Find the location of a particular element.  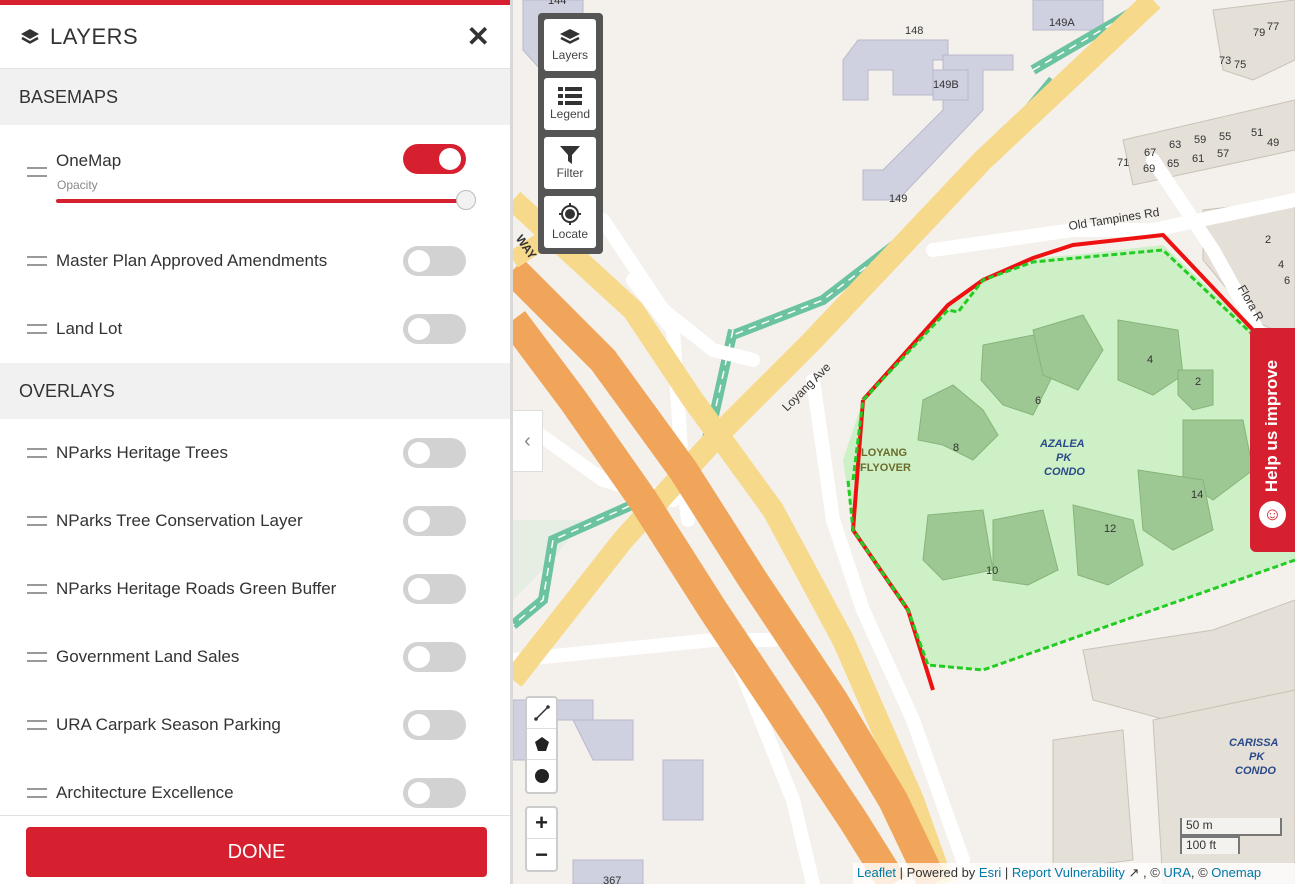

toggle-tree-conservation is located at coordinates (434, 521).